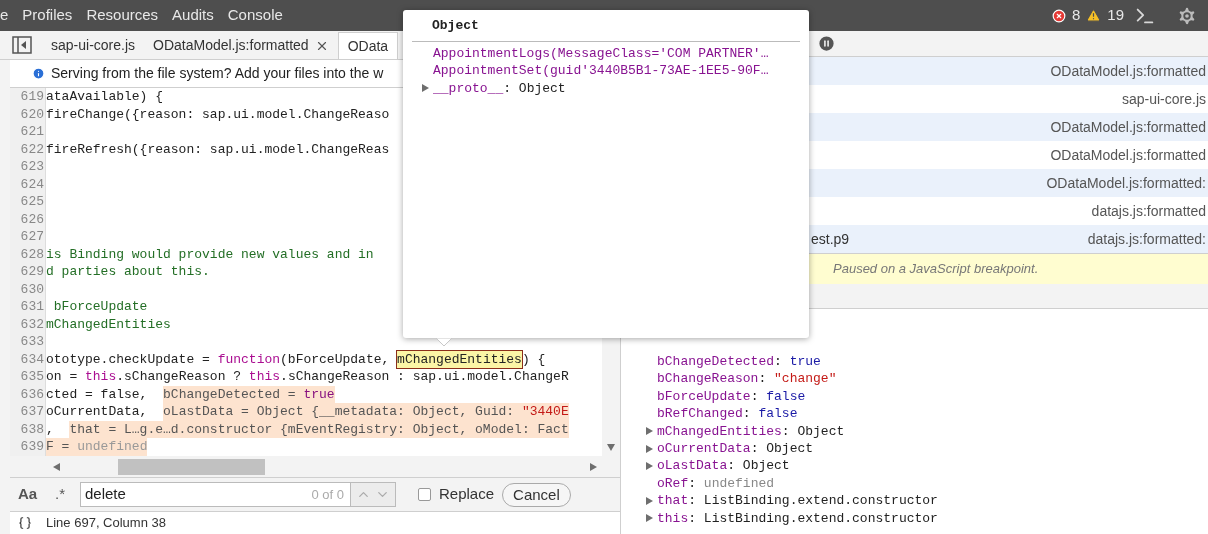 Image resolution: width=1208 pixels, height=534 pixels. I want to click on line-number: 628, so click(32, 254).